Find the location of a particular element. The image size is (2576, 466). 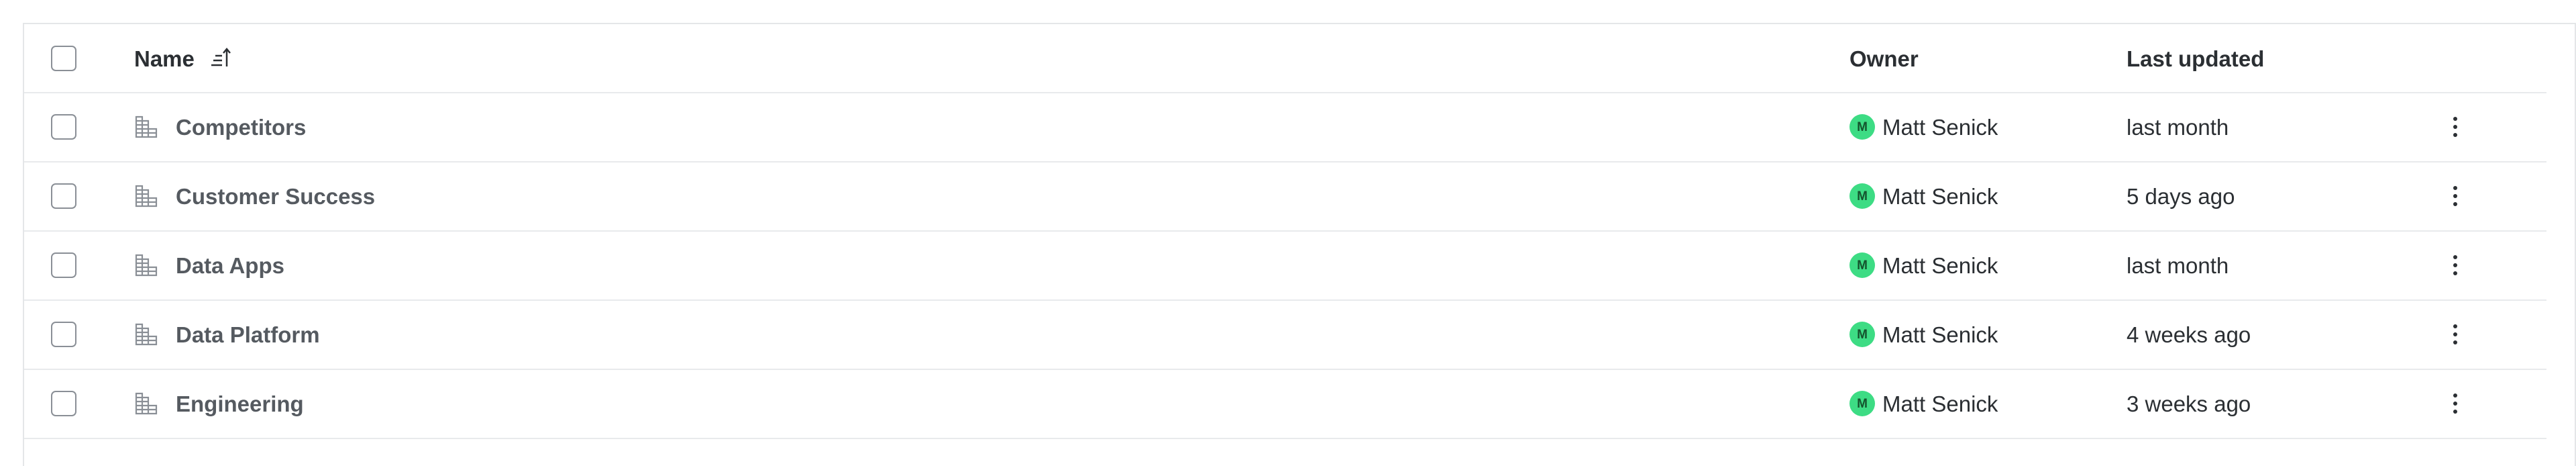

table-header-row: Name Owner Last updated is located at coordinates (1285, 58).